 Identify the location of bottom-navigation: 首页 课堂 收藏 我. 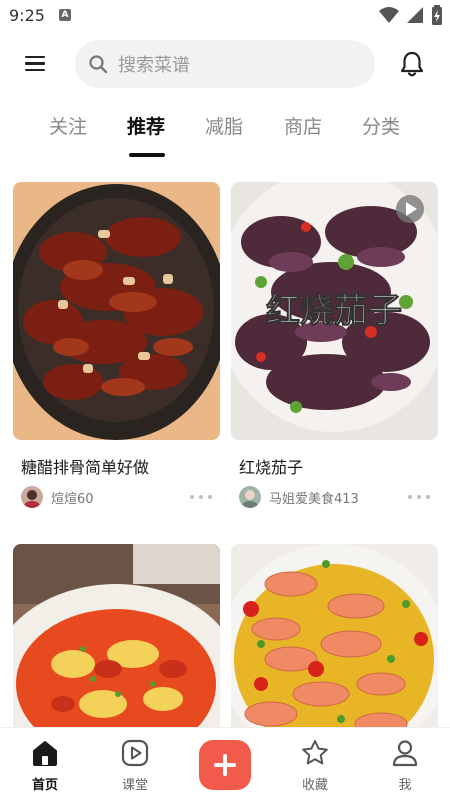
(225, 763).